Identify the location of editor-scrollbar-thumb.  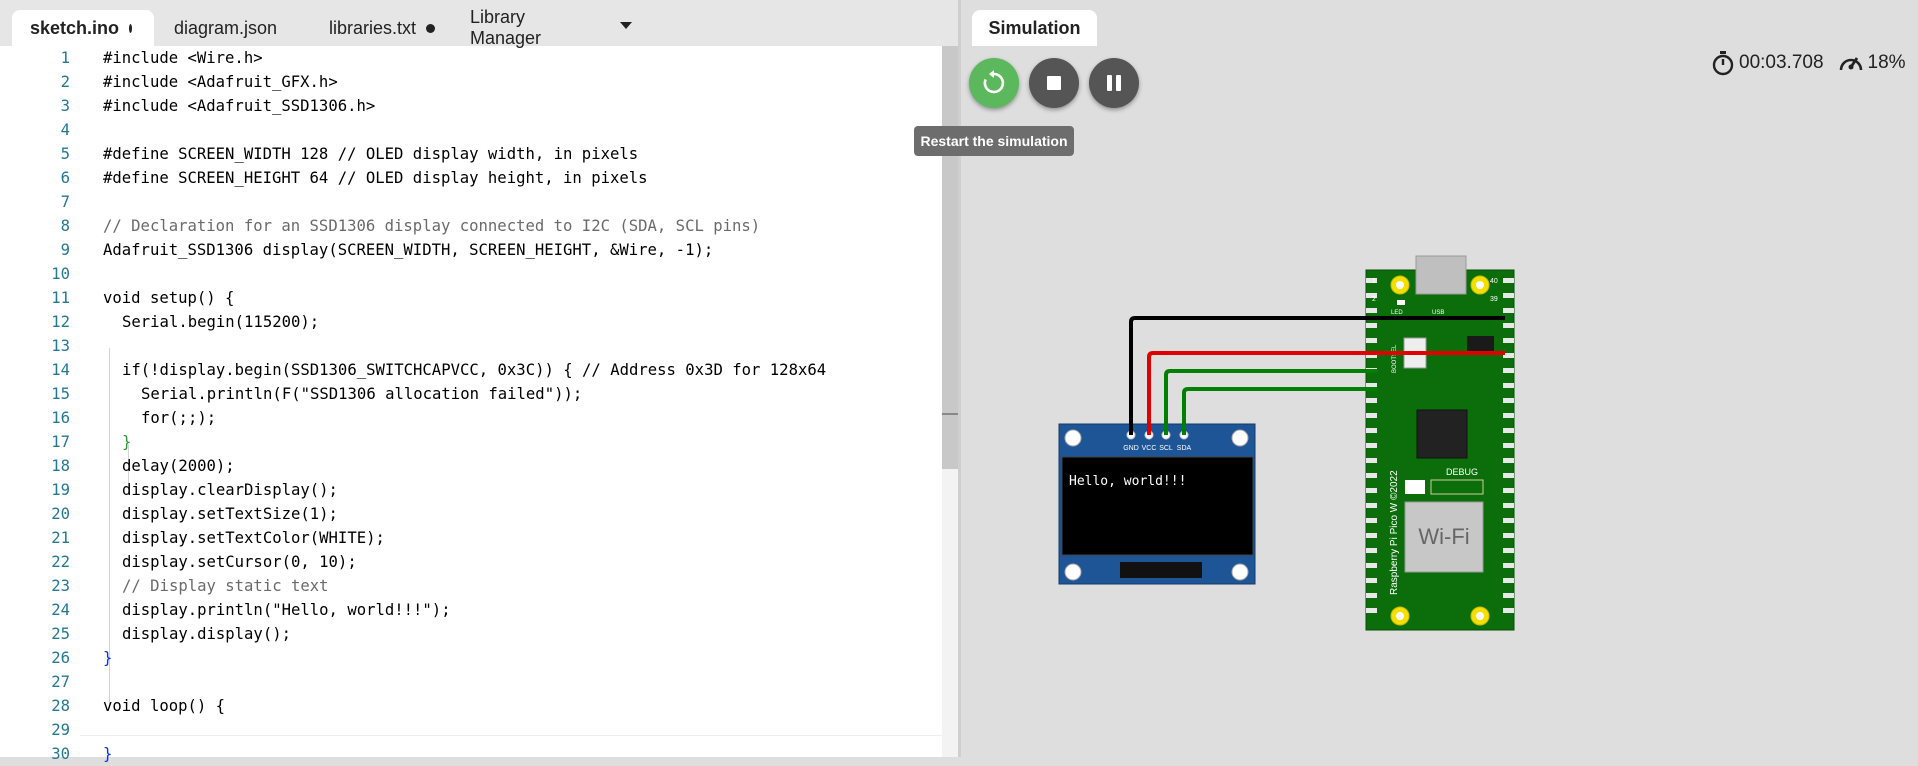
(950, 257).